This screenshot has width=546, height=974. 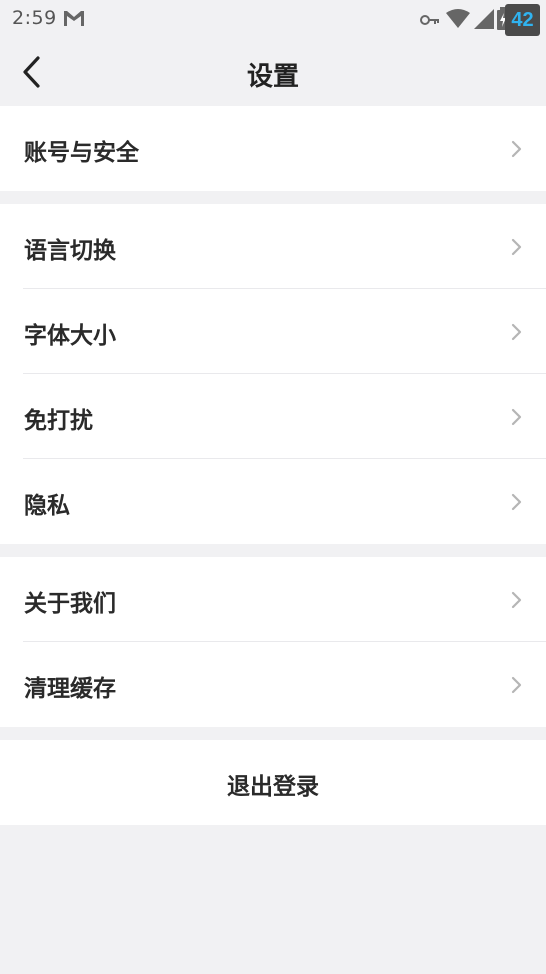 What do you see at coordinates (70, 604) in the screenshot?
I see `settings-item-label: 关于我们` at bounding box center [70, 604].